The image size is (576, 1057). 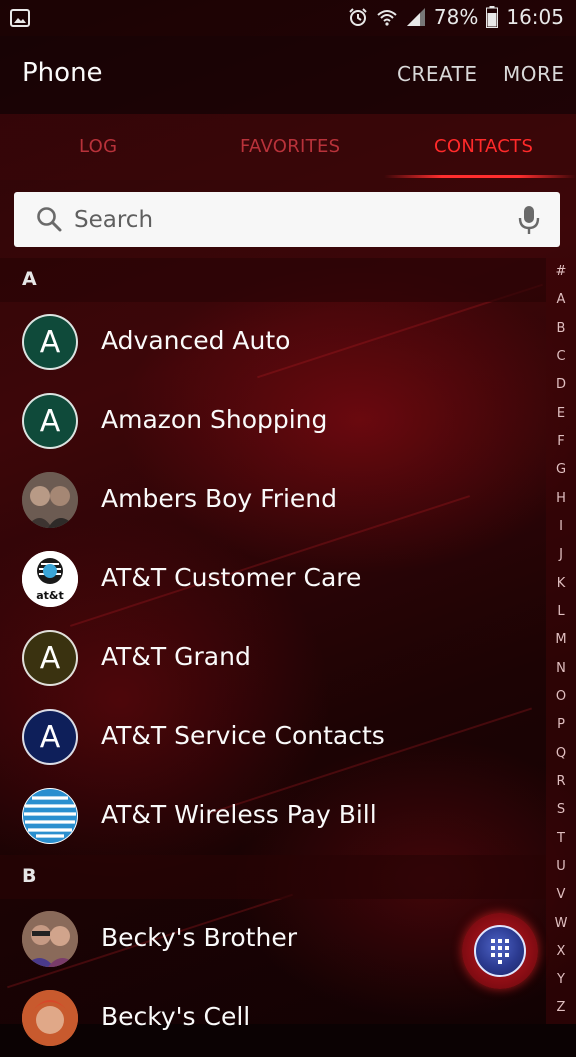 What do you see at coordinates (288, 75) in the screenshot?
I see `app-bar: Phone CREATE MORE` at bounding box center [288, 75].